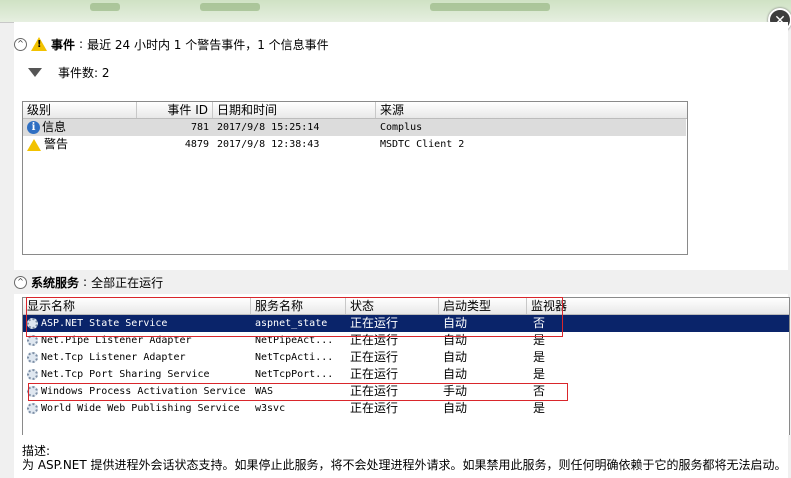  I want to click on service-name: WAS, so click(264, 391).